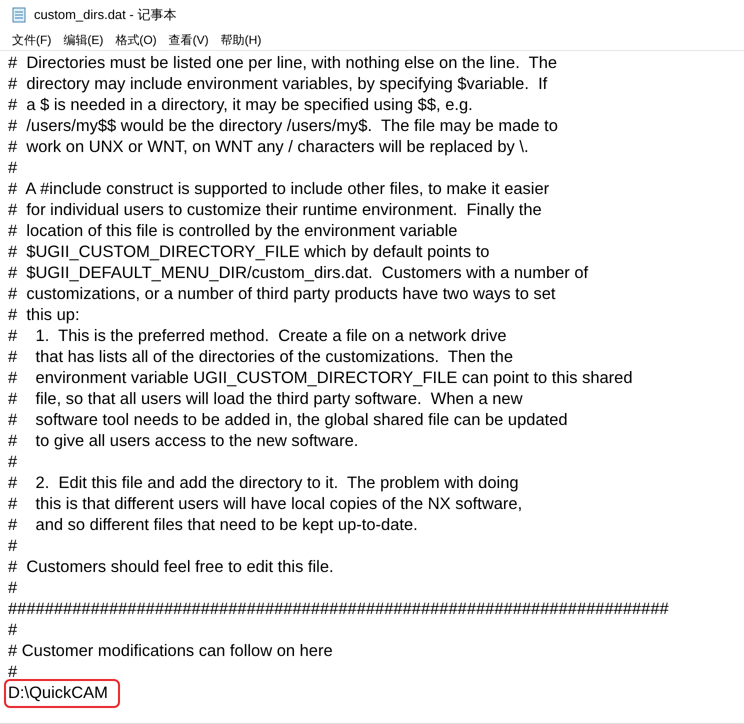 This screenshot has width=744, height=724. What do you see at coordinates (263, 483) in the screenshot?
I see `text-line: # 2. Edit this file and add the directory to it. The problem with doing` at bounding box center [263, 483].